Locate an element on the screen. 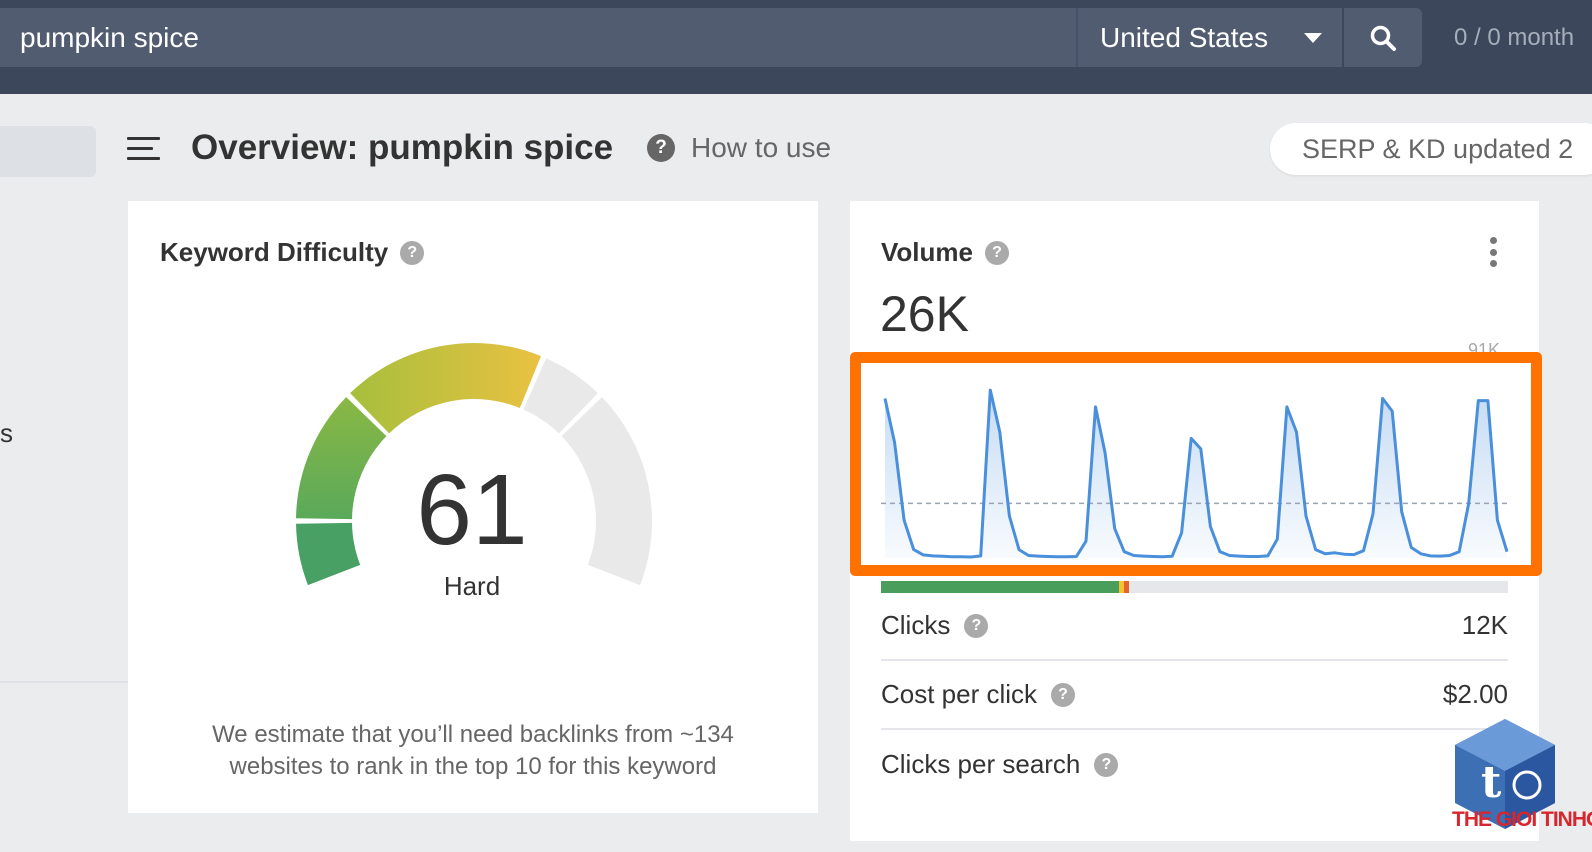 This screenshot has width=1592, height=852. kd-score: 61 is located at coordinates (472, 510).